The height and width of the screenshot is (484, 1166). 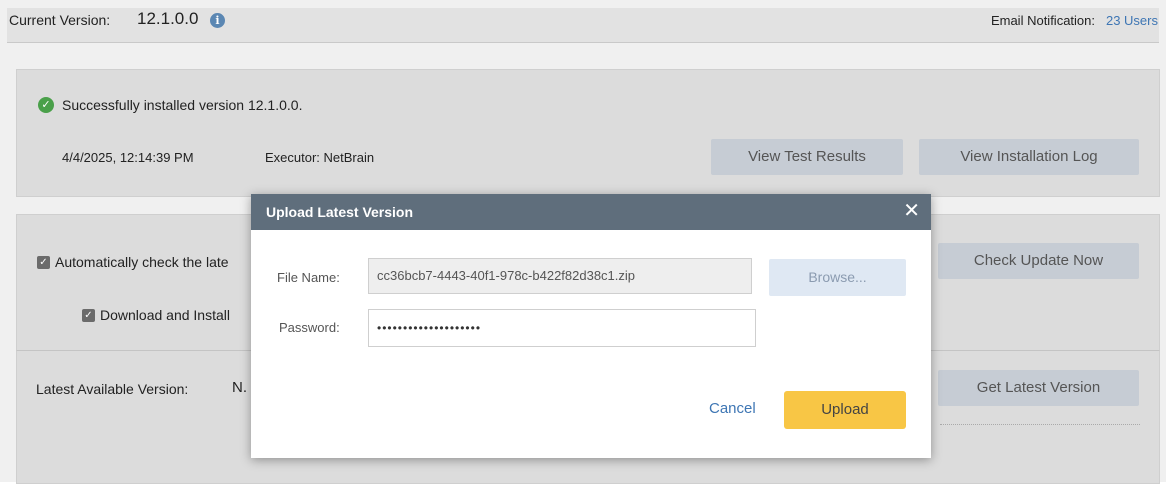 What do you see at coordinates (320, 157) in the screenshot?
I see `install-executor: Executor: NetBrain` at bounding box center [320, 157].